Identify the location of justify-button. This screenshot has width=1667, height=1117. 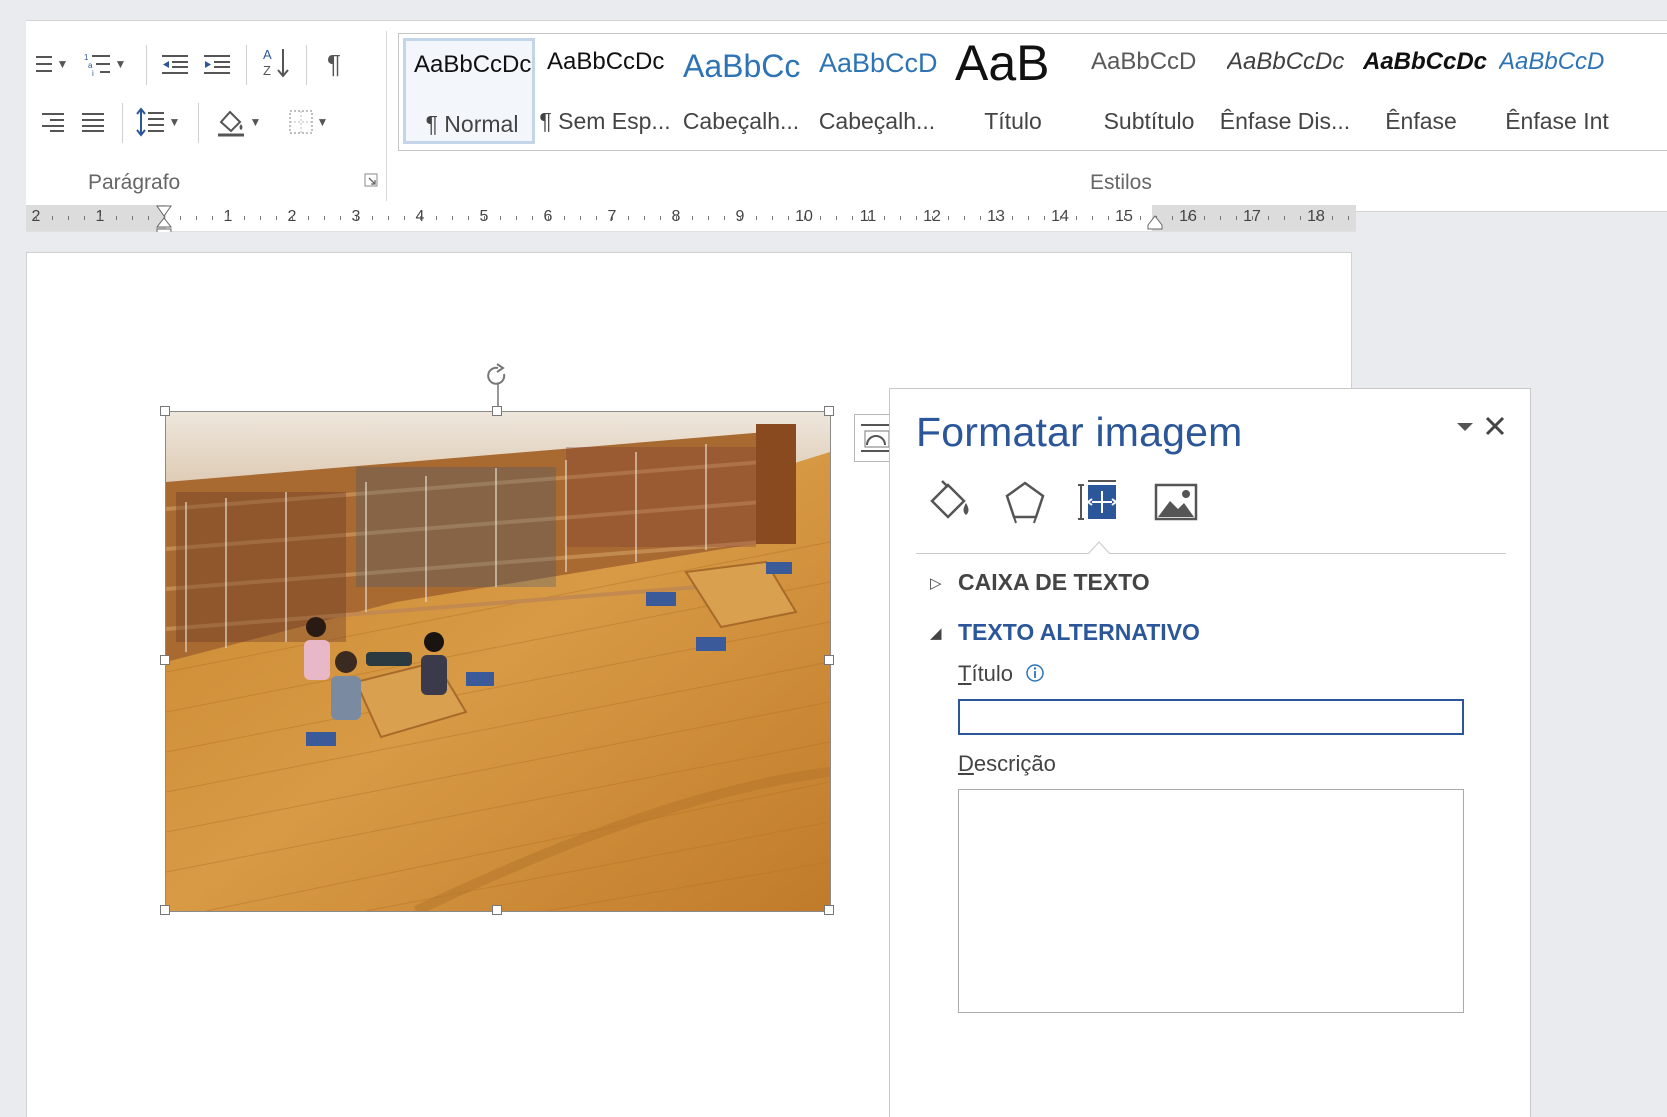
(93, 122).